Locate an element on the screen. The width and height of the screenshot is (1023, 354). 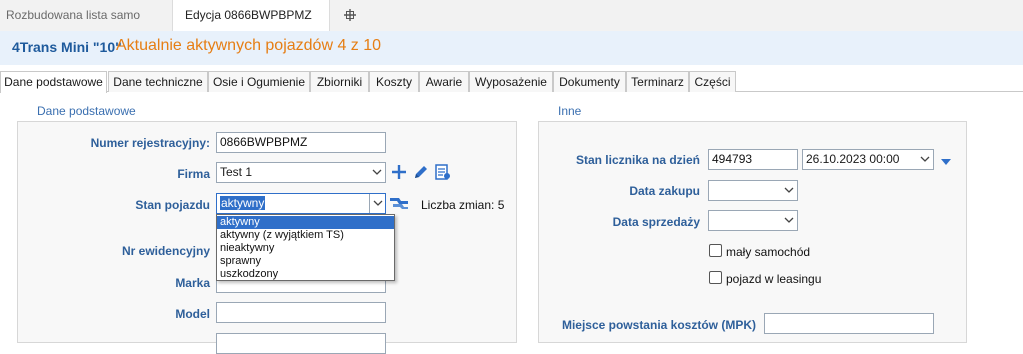
new-tab-icon is located at coordinates (350, 15).